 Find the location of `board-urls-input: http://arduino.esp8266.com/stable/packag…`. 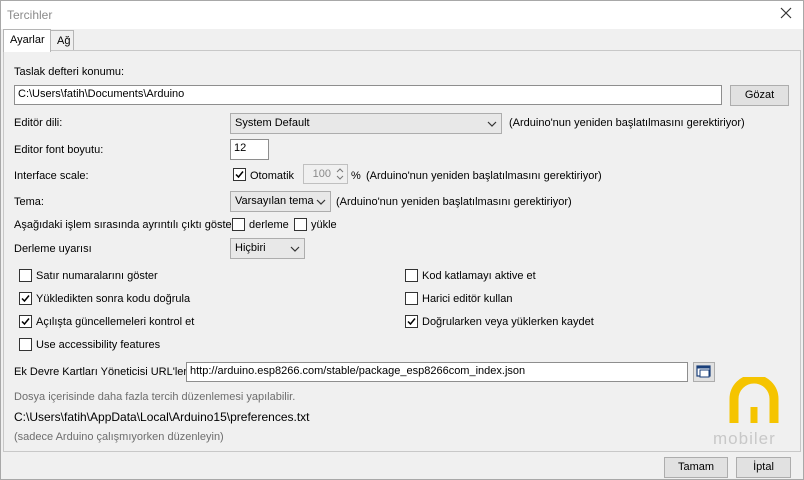

board-urls-input: http://arduino.esp8266.com/stable/packag… is located at coordinates (437, 372).